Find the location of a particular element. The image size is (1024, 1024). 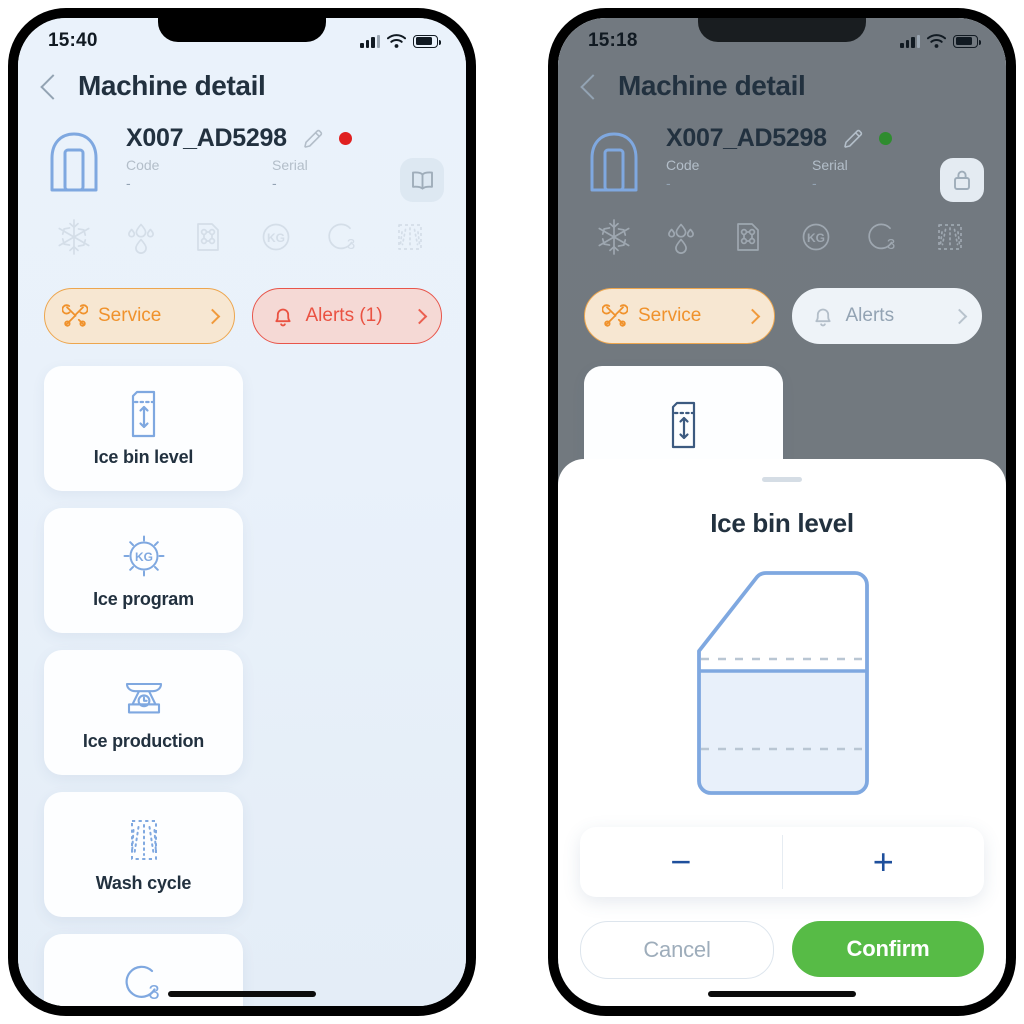

drag-handle is located at coordinates (782, 479).